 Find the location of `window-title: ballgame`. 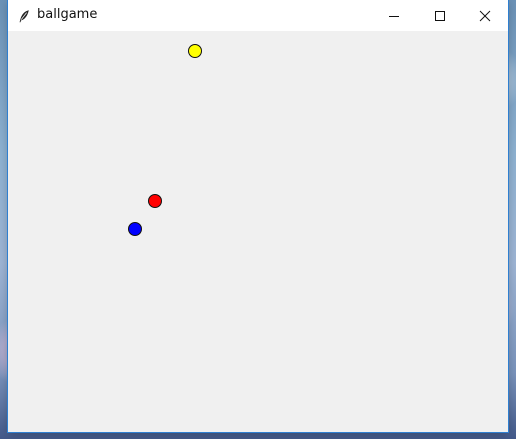

window-title: ballgame is located at coordinates (67, 14).